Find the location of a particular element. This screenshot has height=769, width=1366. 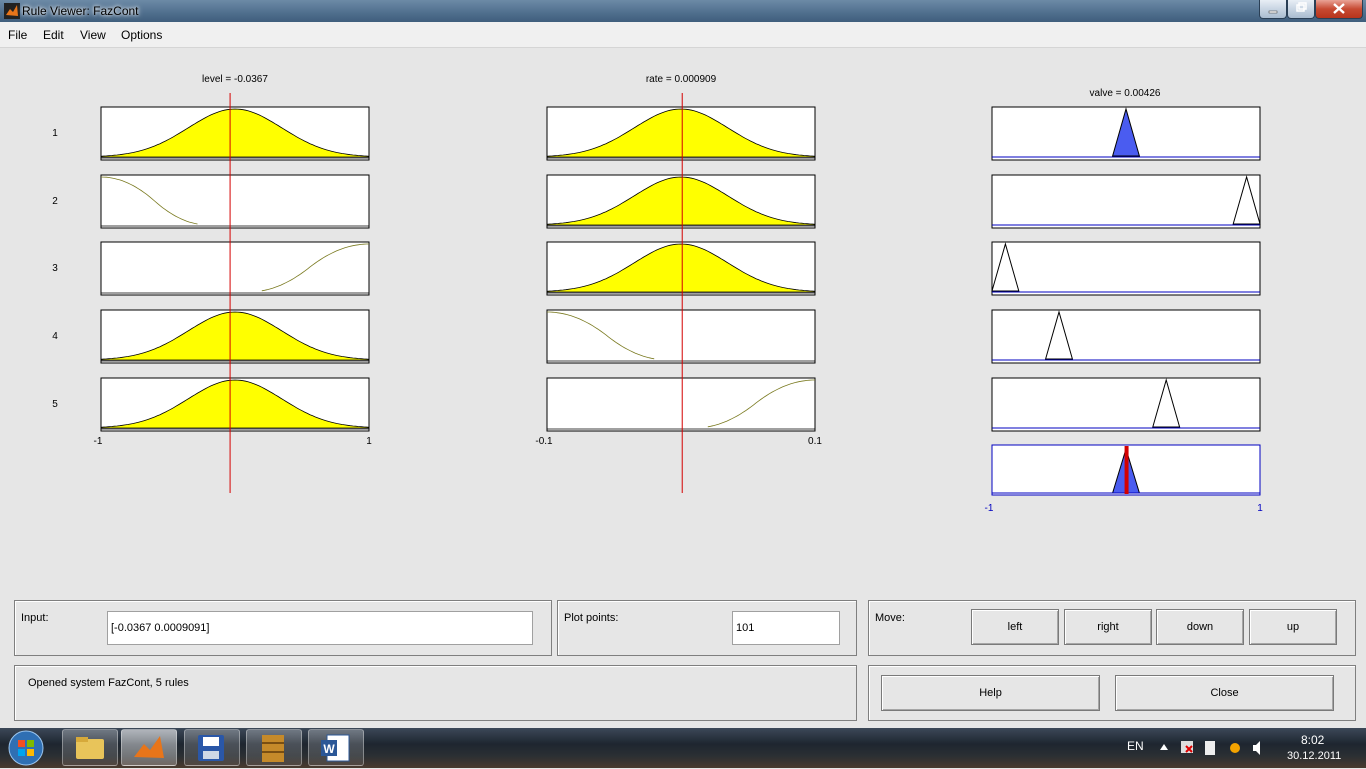

output-axis-max-label: 1 is located at coordinates (1260, 508).